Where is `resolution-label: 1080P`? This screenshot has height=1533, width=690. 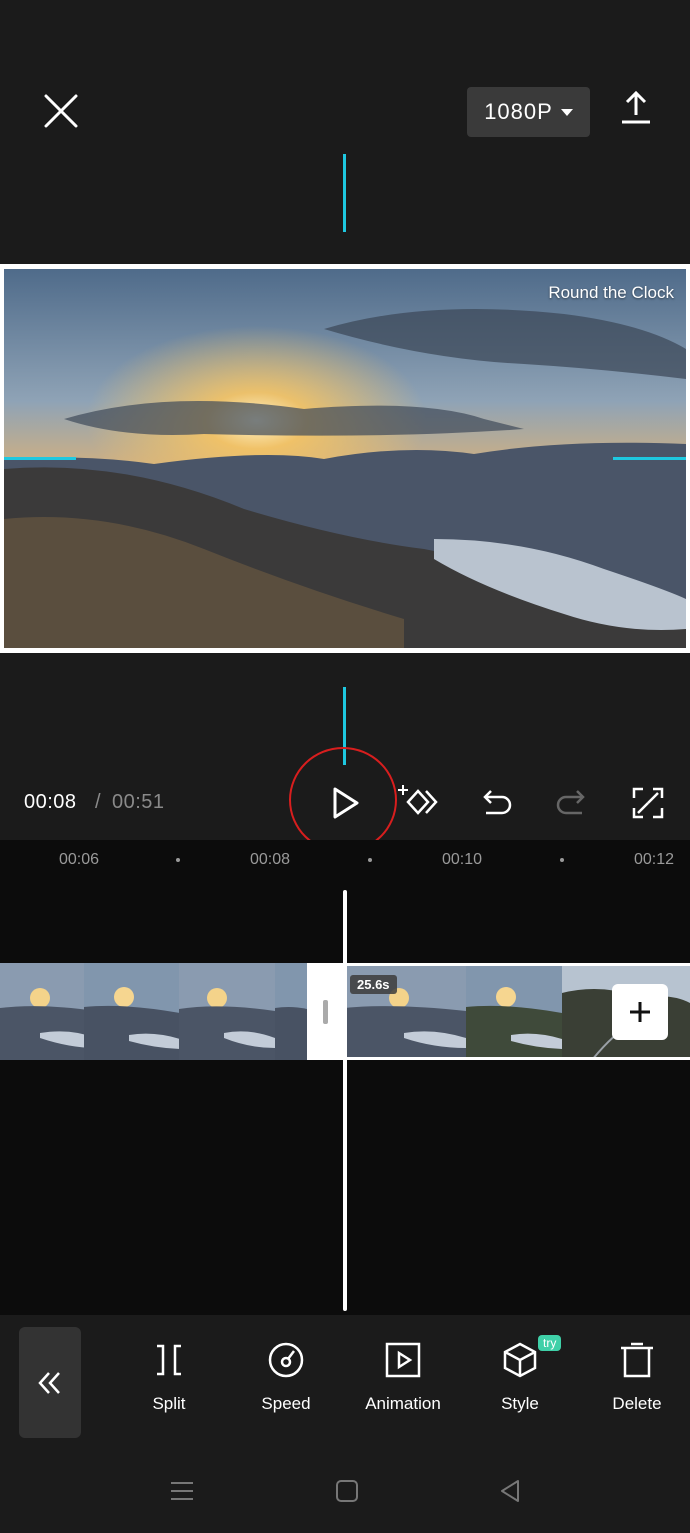
resolution-label: 1080P is located at coordinates (518, 111).